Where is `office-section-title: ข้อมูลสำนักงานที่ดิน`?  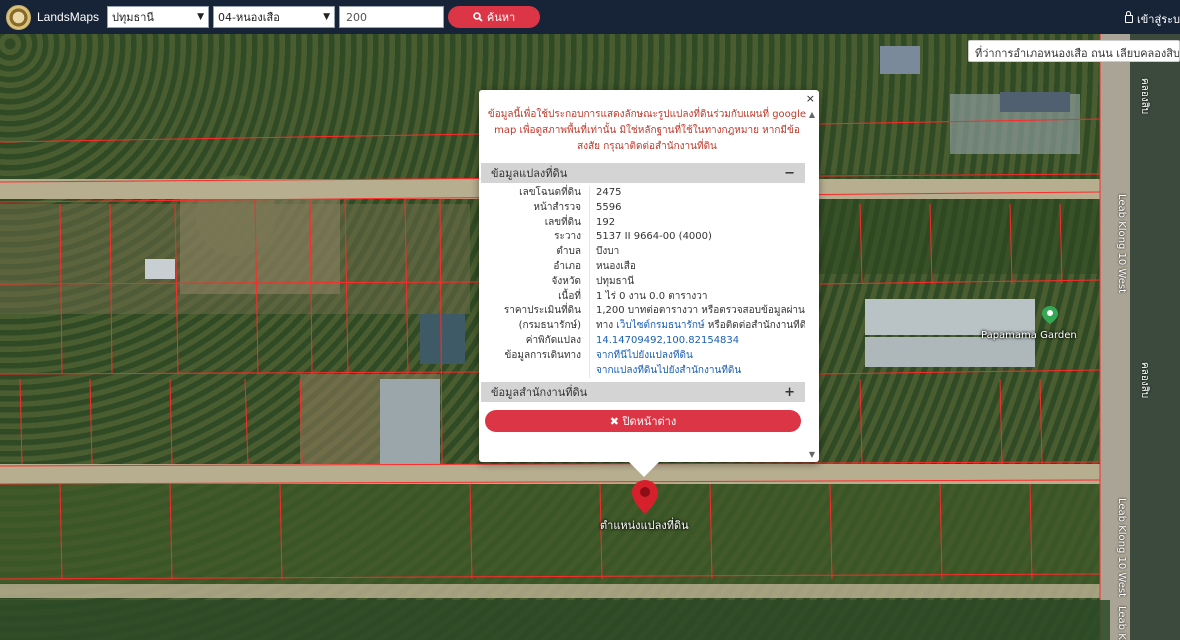 office-section-title: ข้อมูลสำนักงานที่ดิน is located at coordinates (539, 392).